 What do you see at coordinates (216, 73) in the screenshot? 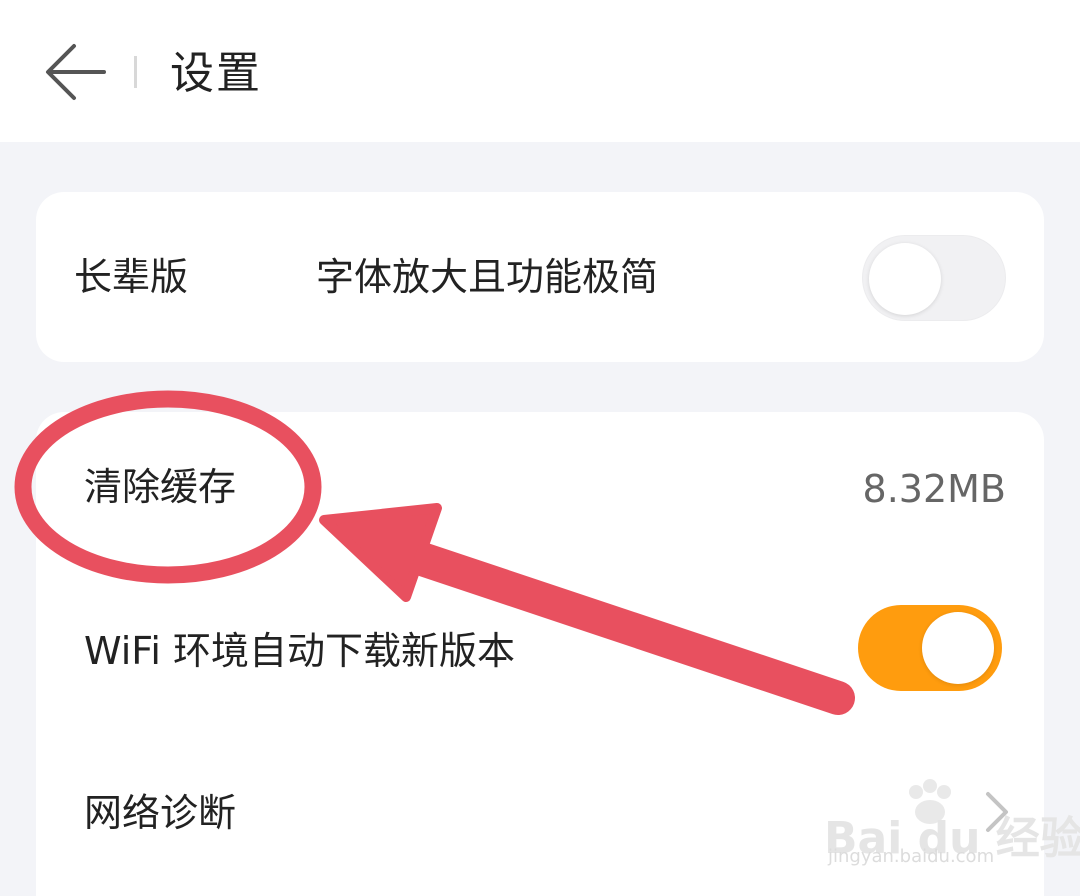
I see `page-title: 设置` at bounding box center [216, 73].